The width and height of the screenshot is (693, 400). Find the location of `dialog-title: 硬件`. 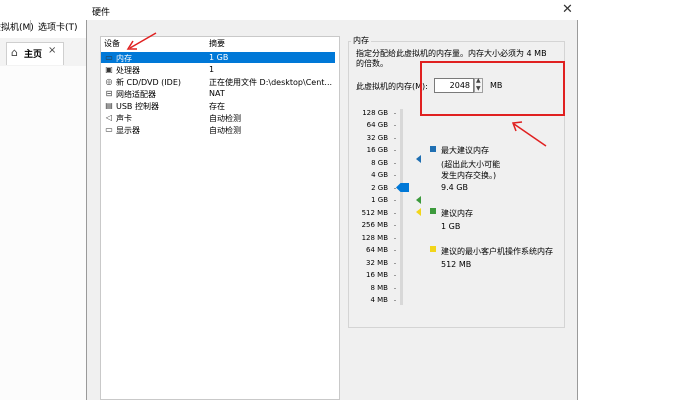

dialog-title: 硬件 is located at coordinates (101, 13).